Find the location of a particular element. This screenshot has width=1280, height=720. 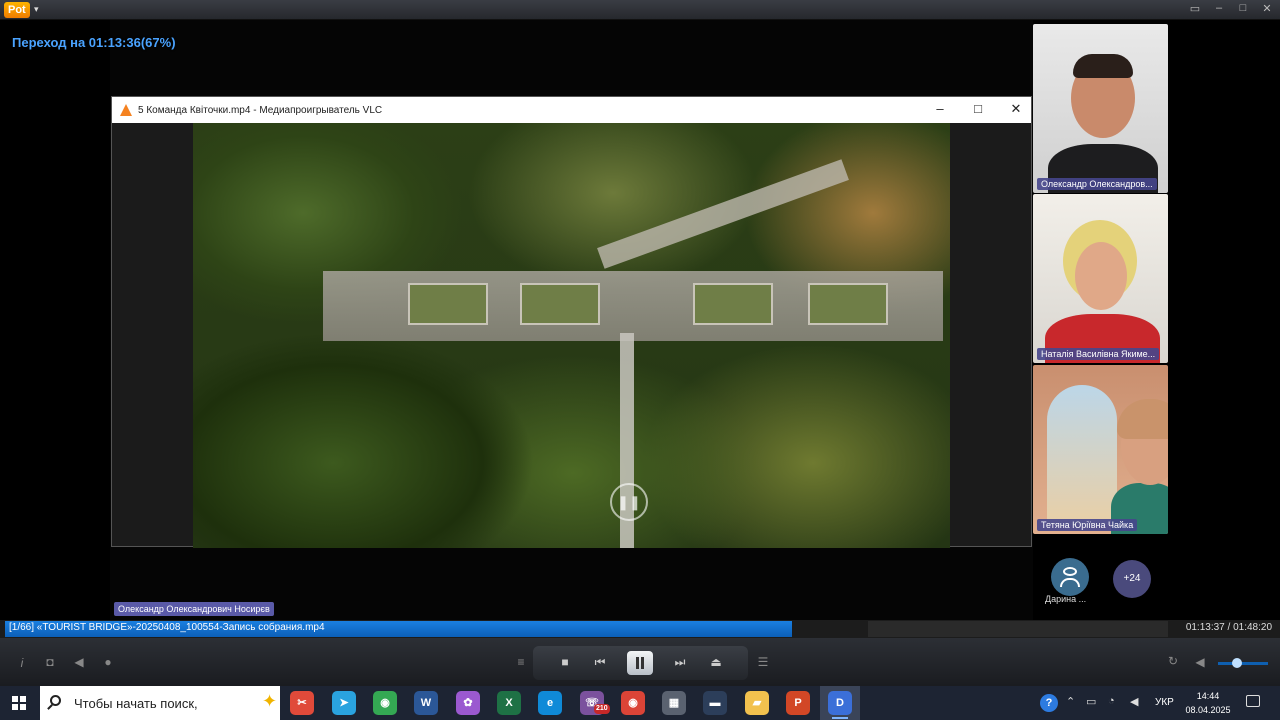

chrome-icon: ◉ is located at coordinates (385, 703).